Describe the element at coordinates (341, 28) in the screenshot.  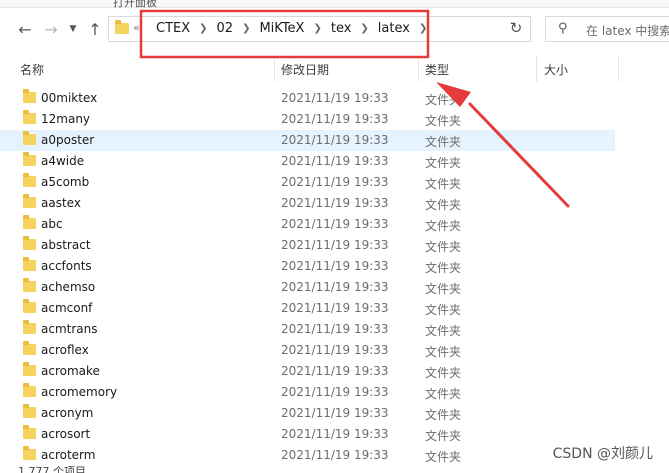
I see `breadcrumb-tex: tex` at that location.